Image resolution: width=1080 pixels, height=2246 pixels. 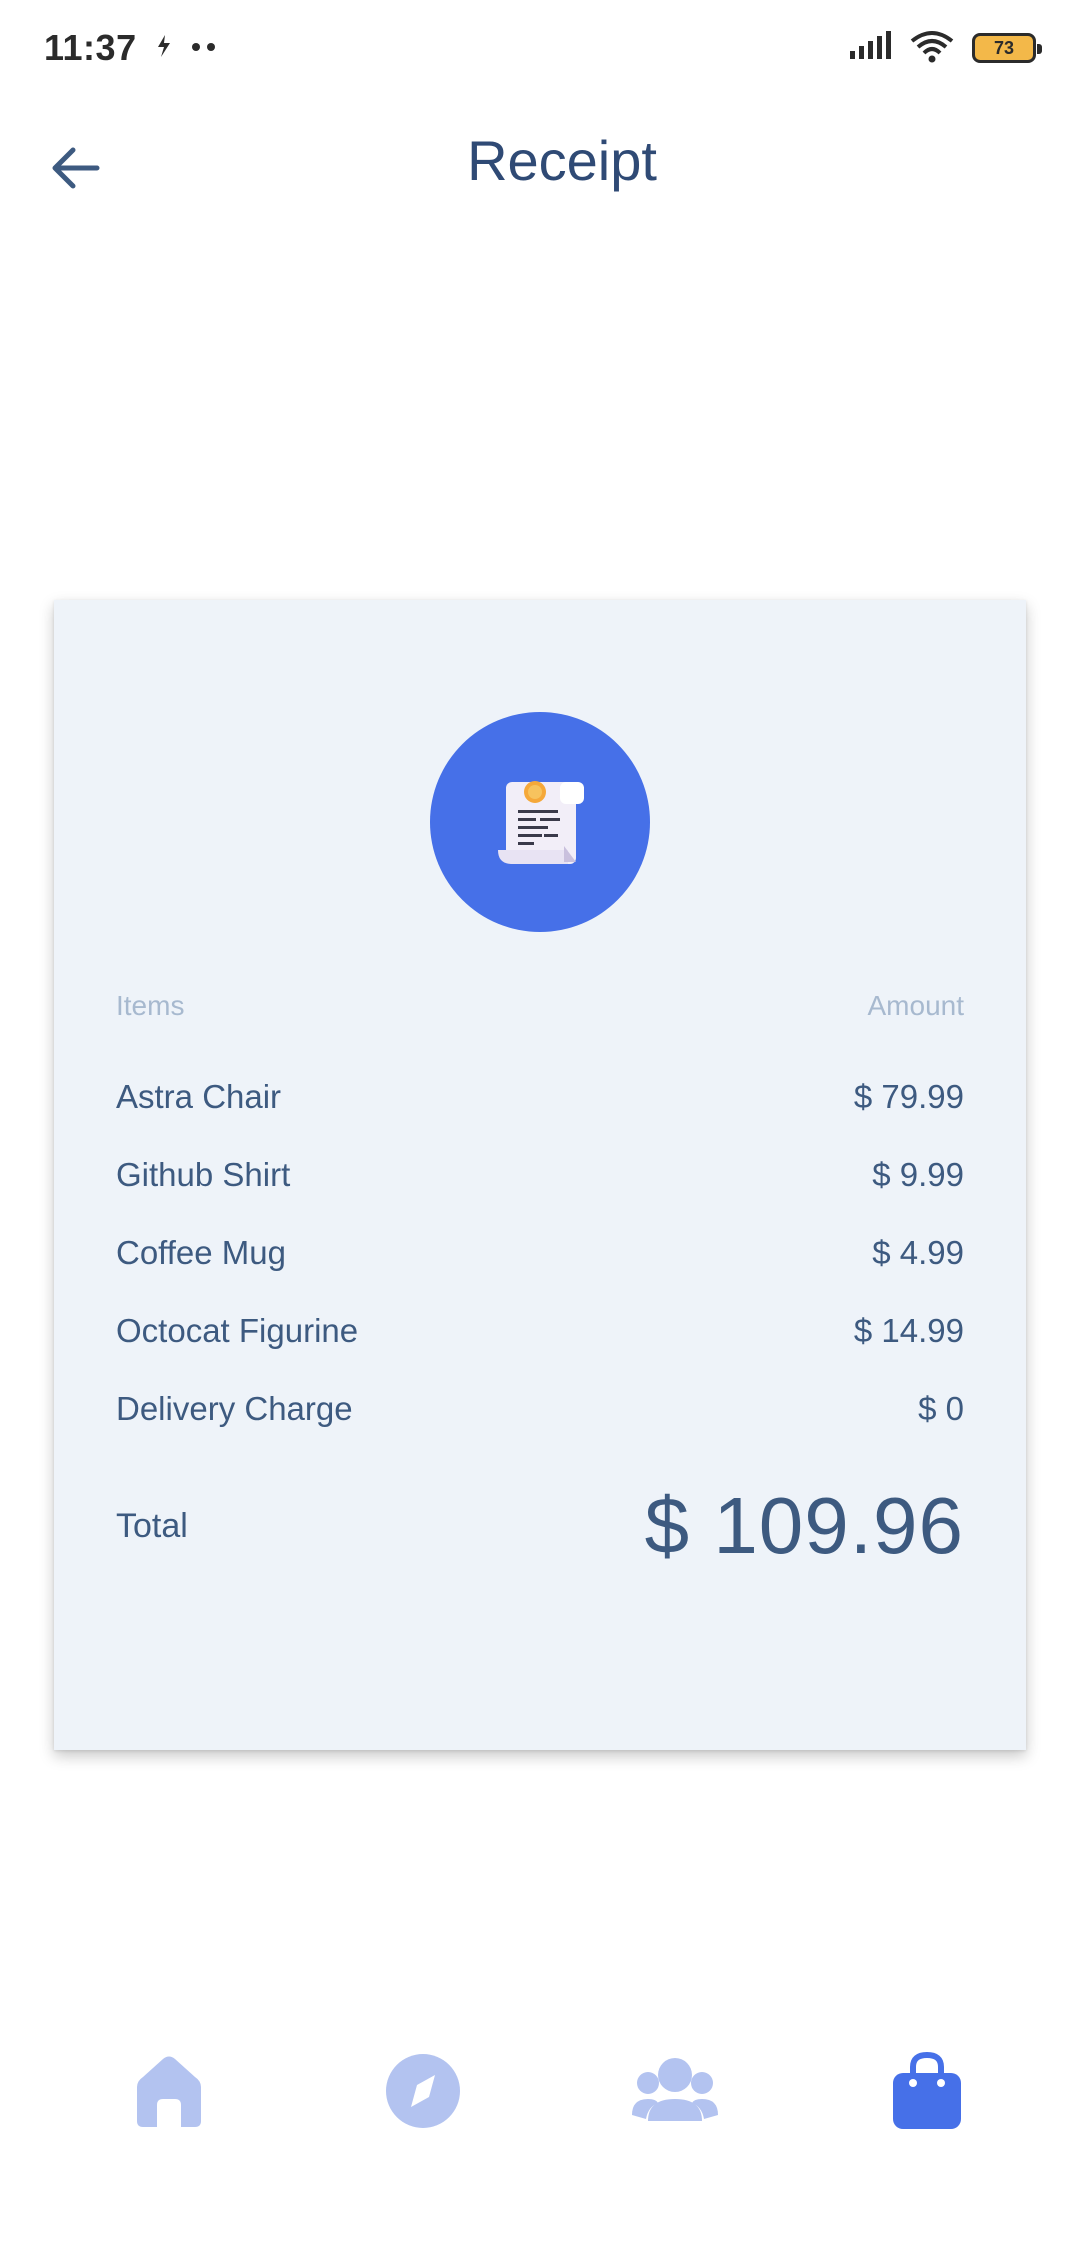 What do you see at coordinates (932, 48) in the screenshot?
I see `wifi-icon` at bounding box center [932, 48].